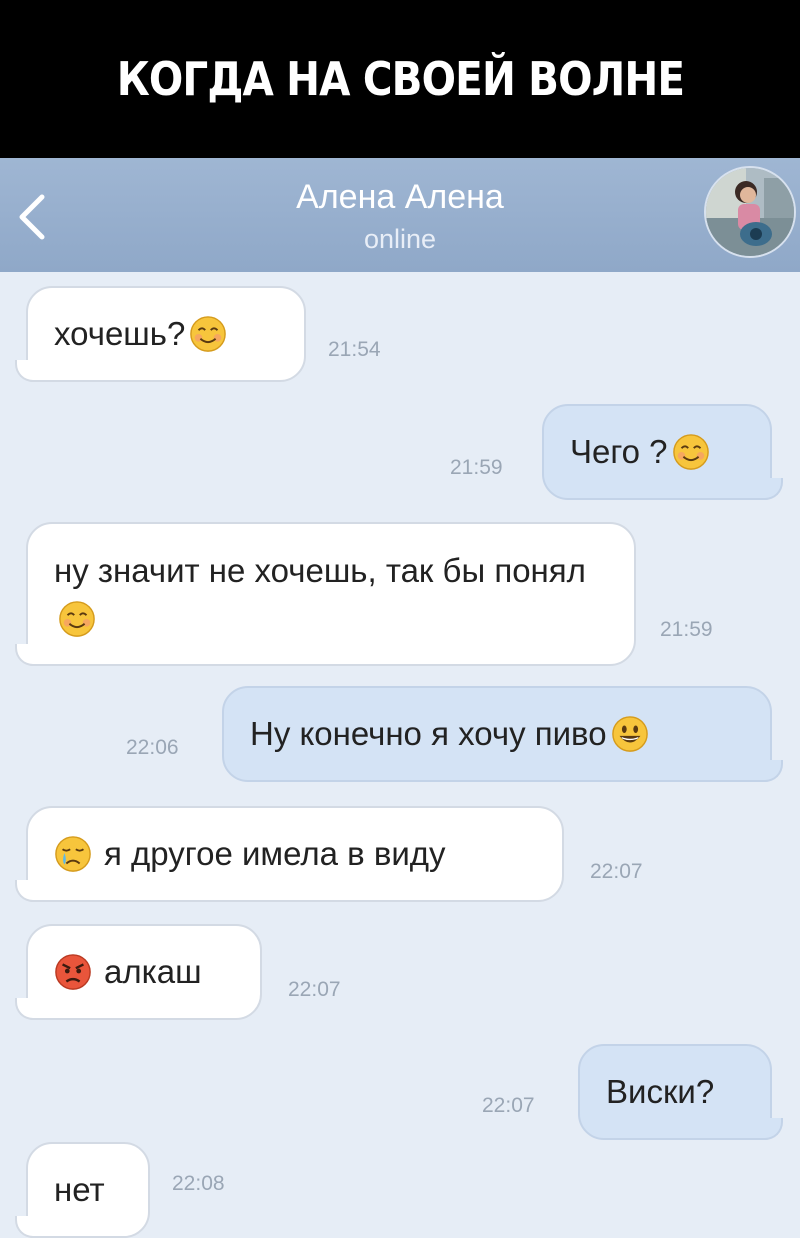 Image resolution: width=800 pixels, height=1238 pixels. What do you see at coordinates (198, 1183) in the screenshot?
I see `message-time: 22:08` at bounding box center [198, 1183].